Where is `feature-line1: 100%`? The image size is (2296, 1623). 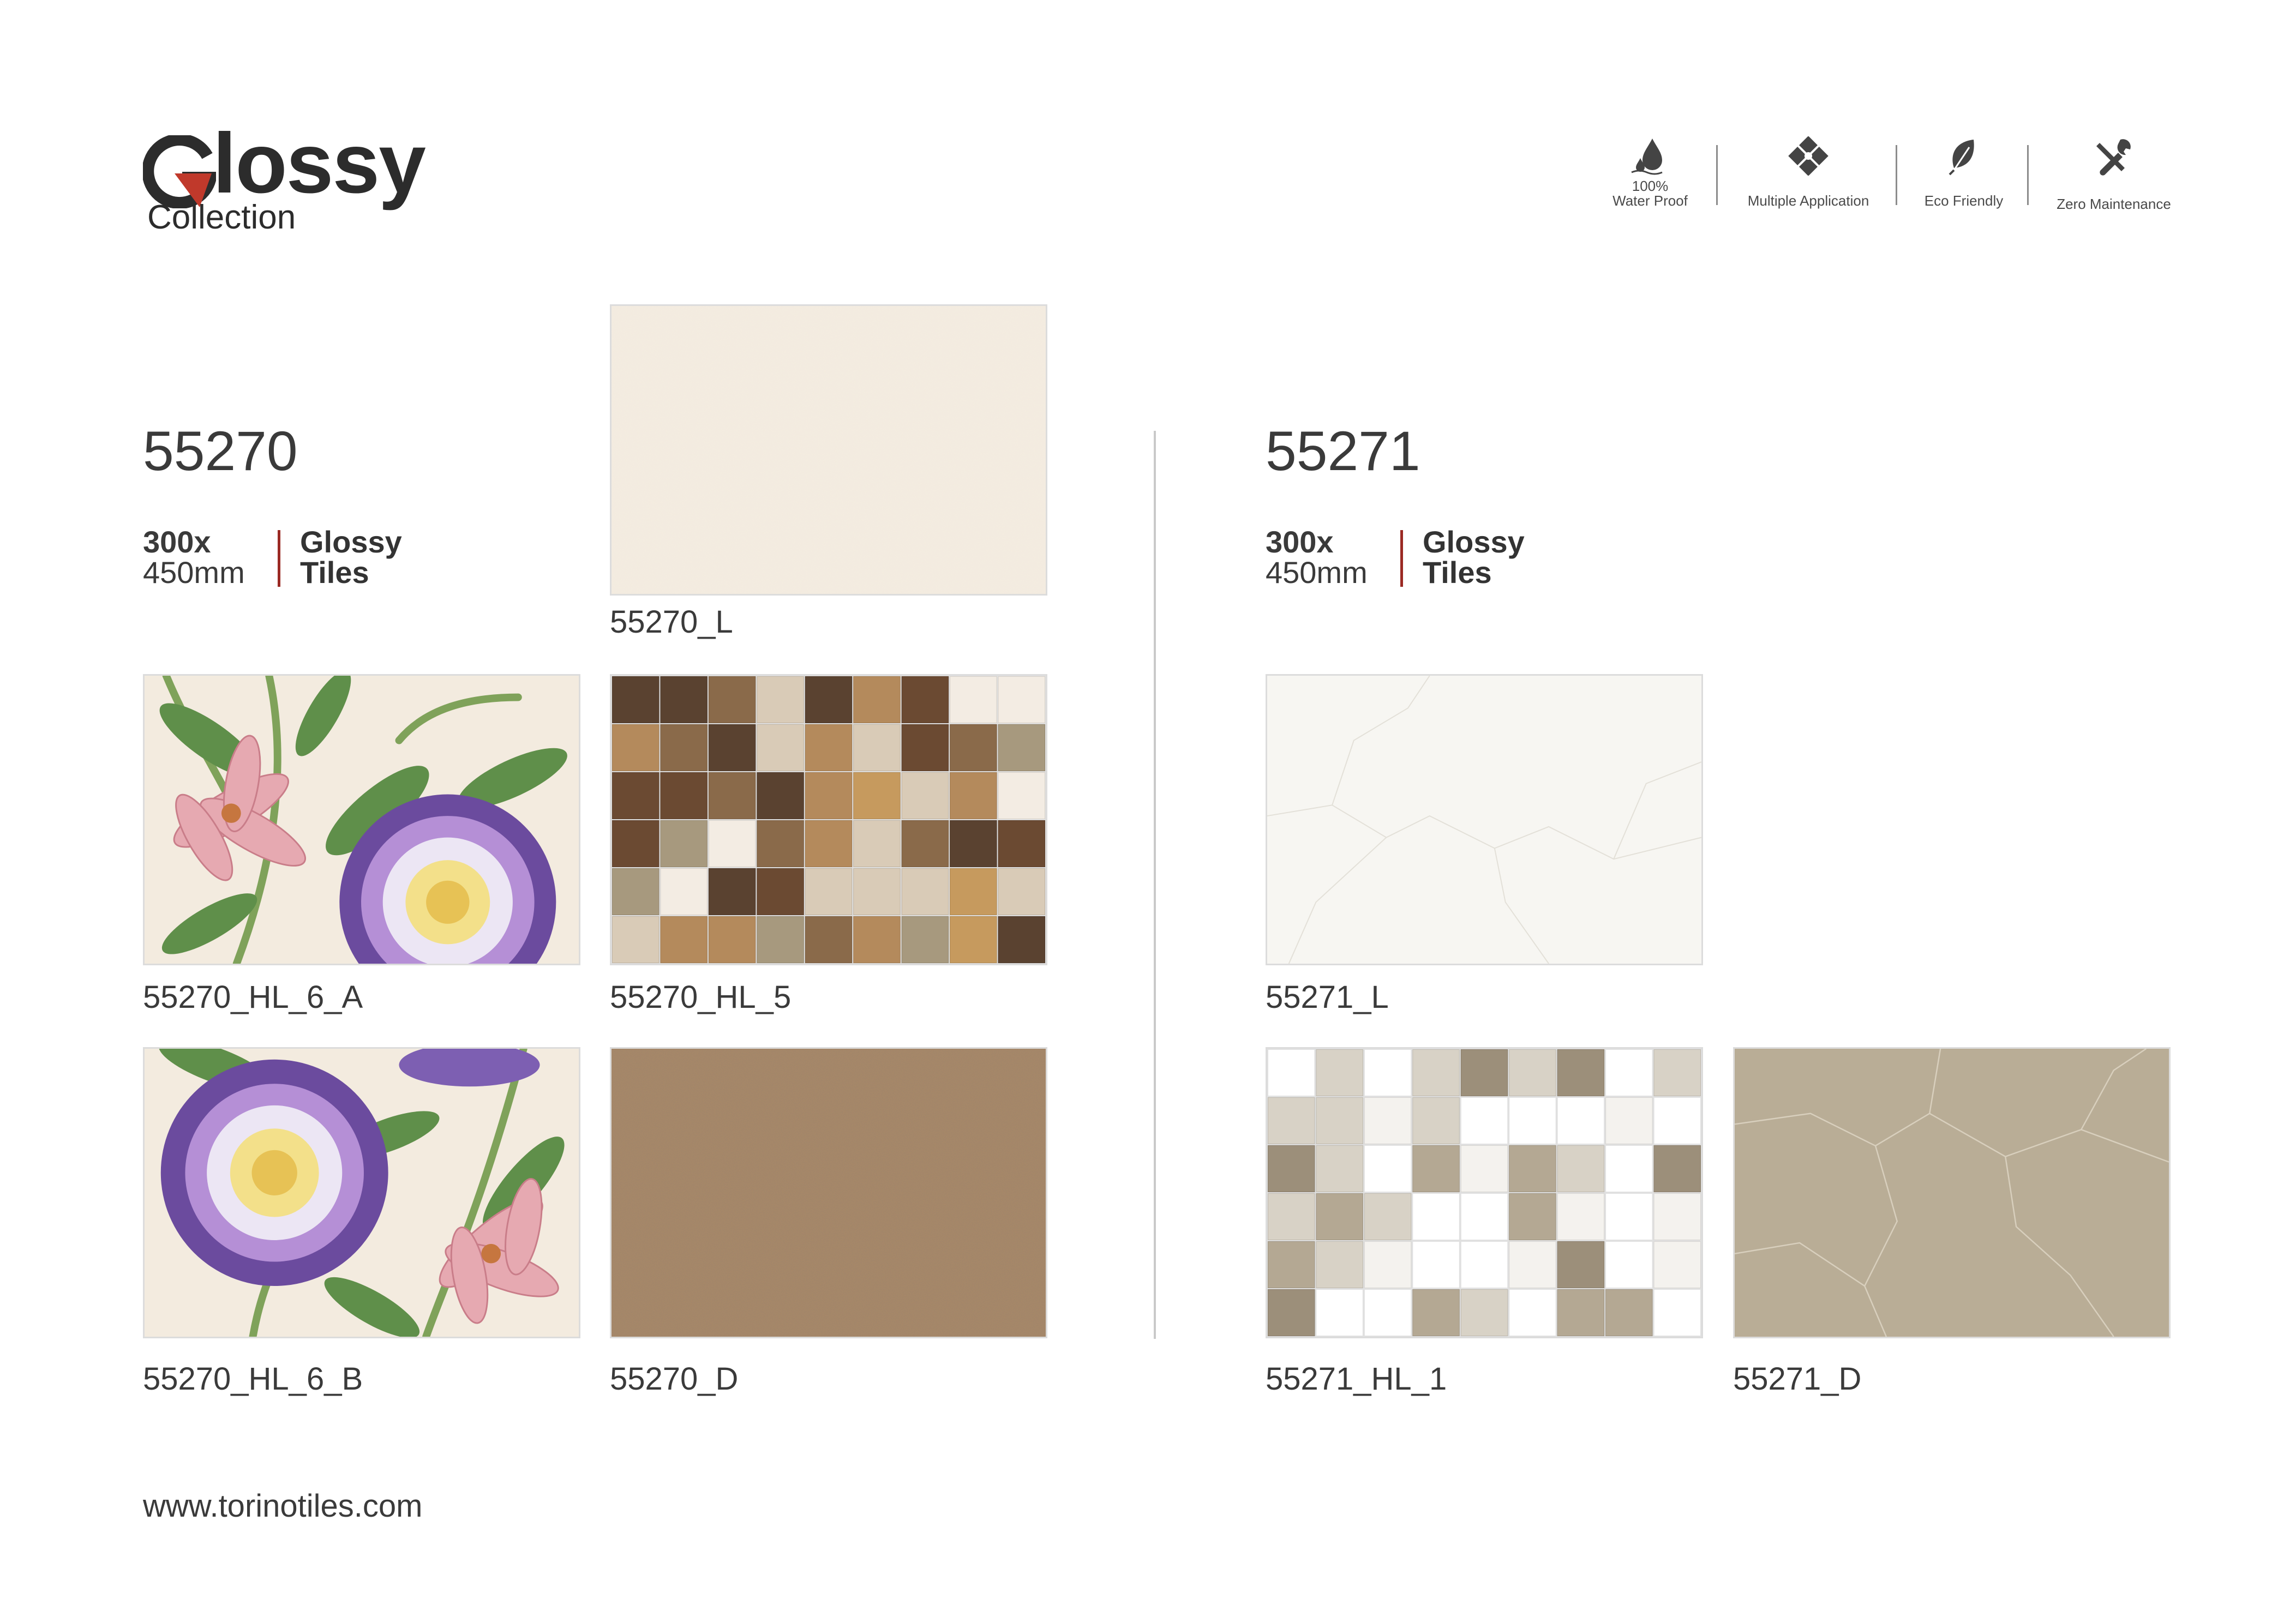
feature-line1: 100% is located at coordinates (1650, 186).